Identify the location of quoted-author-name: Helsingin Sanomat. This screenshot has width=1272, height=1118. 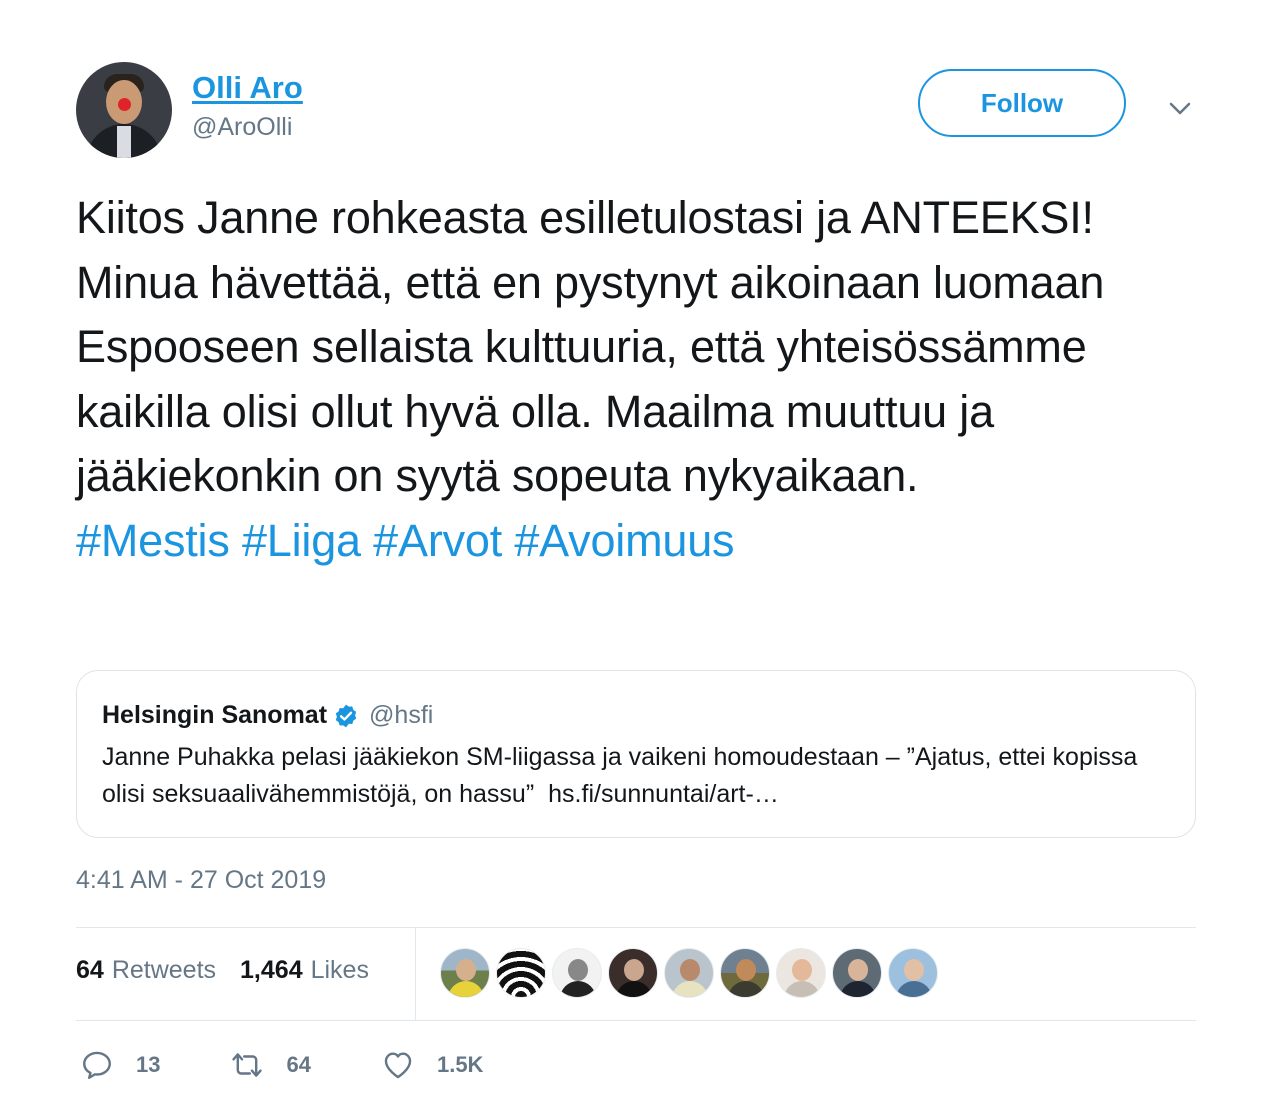
(215, 715).